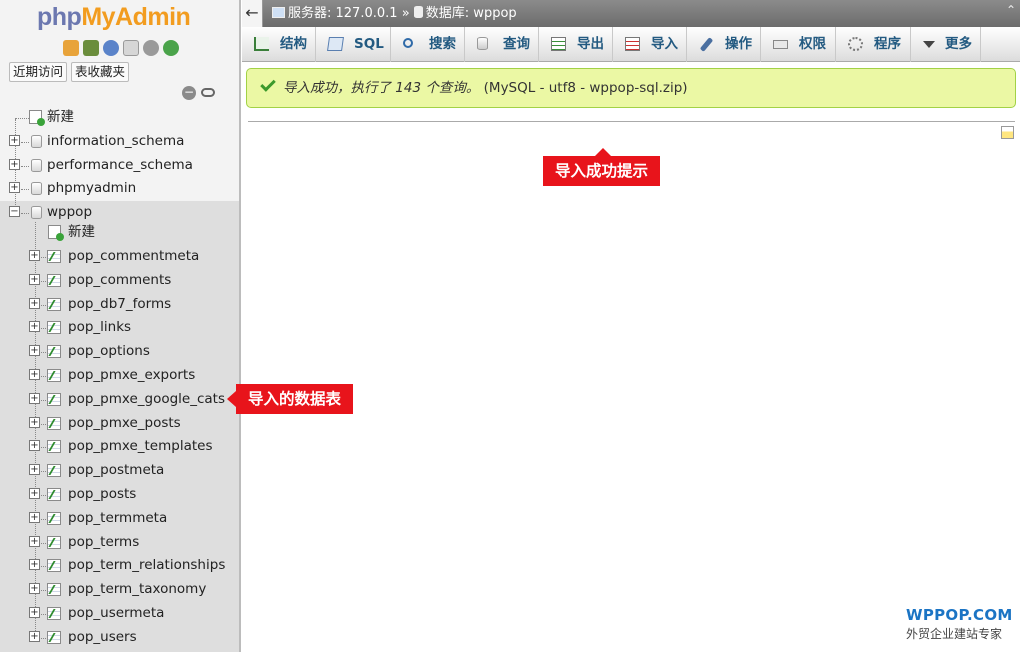 Image resolution: width=1020 pixels, height=652 pixels. What do you see at coordinates (91, 188) in the screenshot?
I see `db-label: phpmyadmin` at bounding box center [91, 188].